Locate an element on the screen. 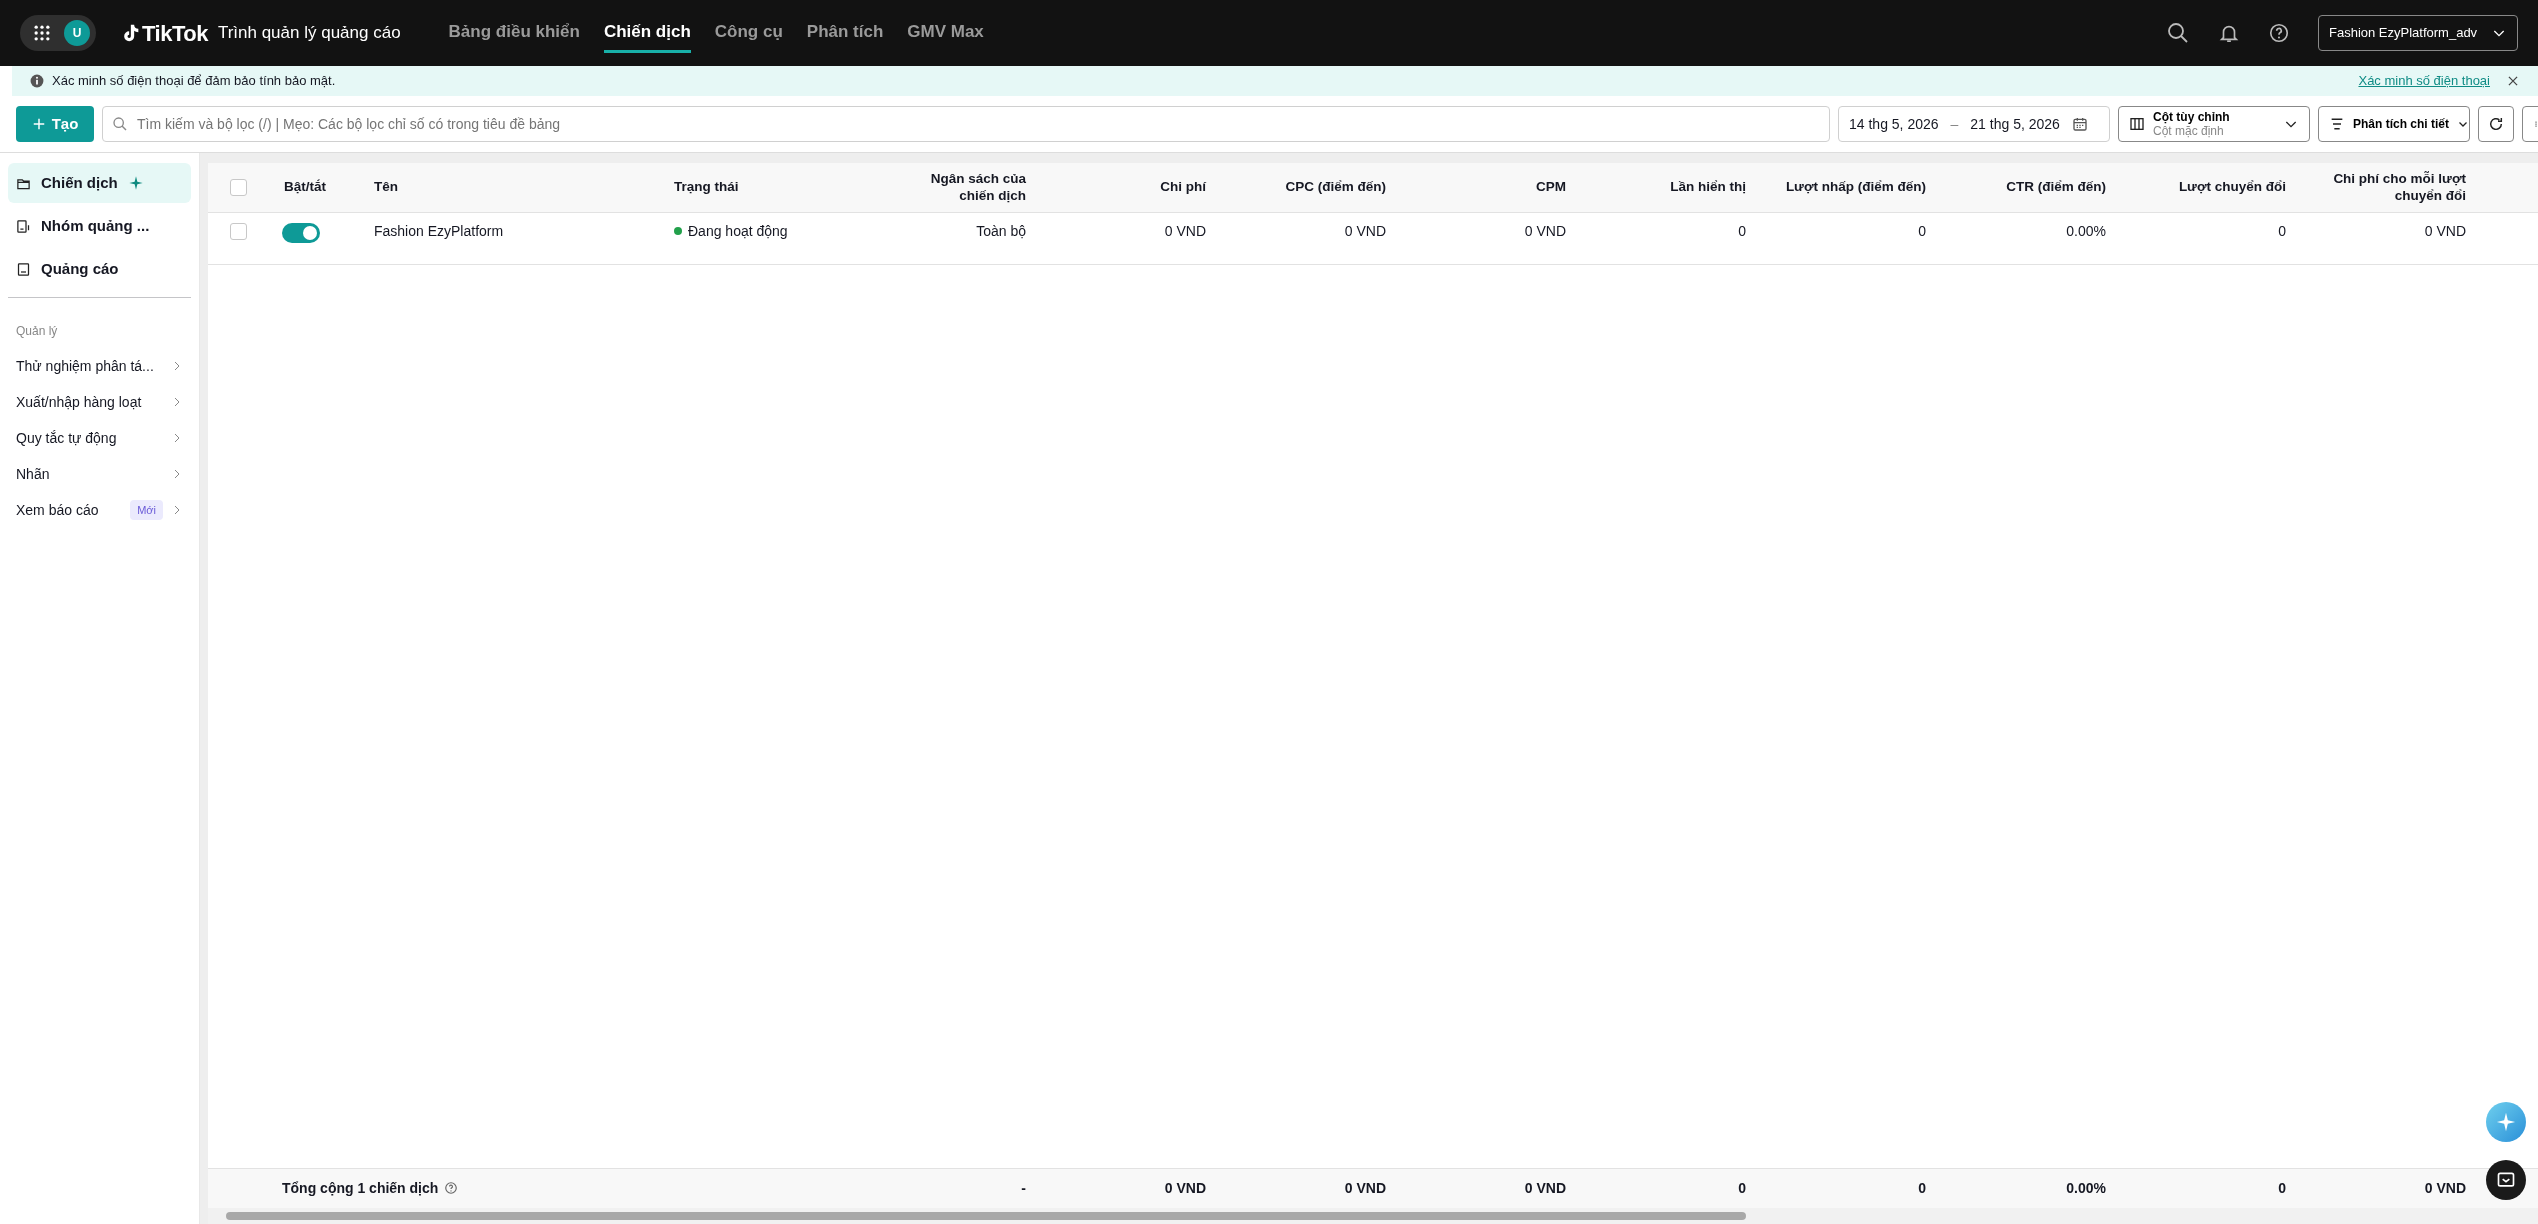 Image resolution: width=2538 pixels, height=1224 pixels. message-icon is located at coordinates (2506, 1180).